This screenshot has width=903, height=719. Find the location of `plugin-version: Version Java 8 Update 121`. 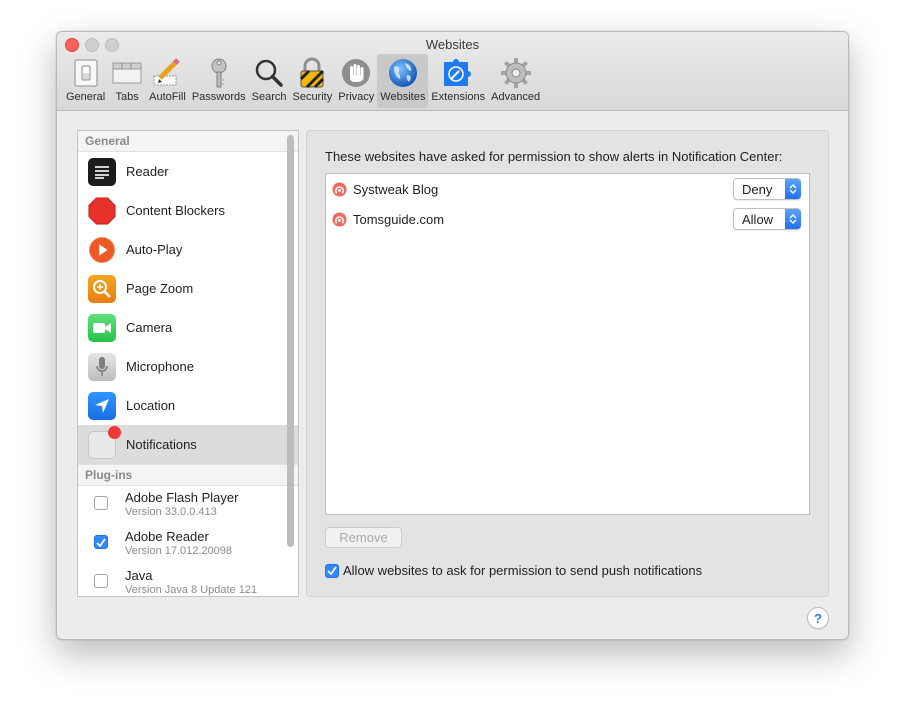

plugin-version: Version Java 8 Update 121 is located at coordinates (191, 590).